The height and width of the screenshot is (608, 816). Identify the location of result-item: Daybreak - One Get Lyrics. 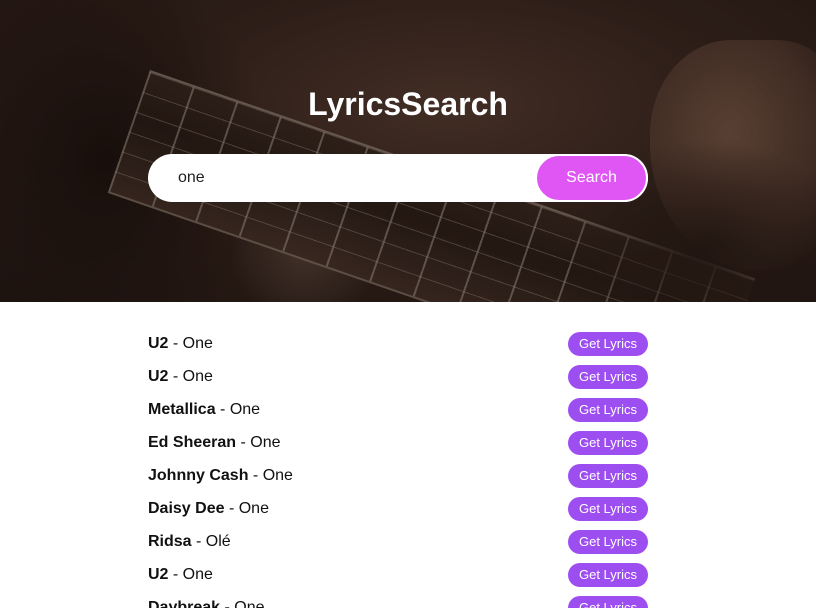
(398, 599).